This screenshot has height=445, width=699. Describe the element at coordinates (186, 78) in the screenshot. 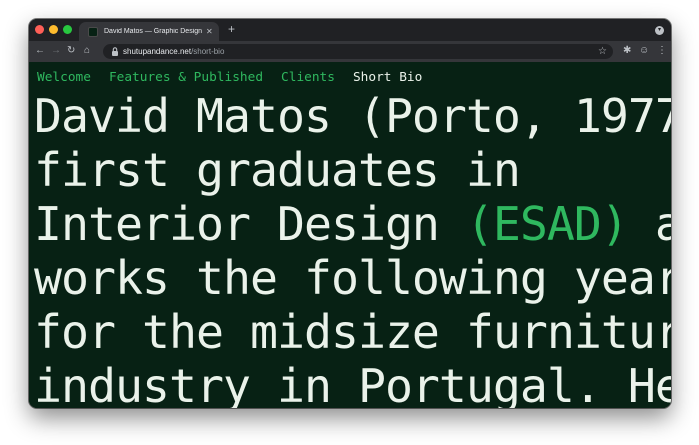

I see `nav-link-features-published: Features & Published` at that location.